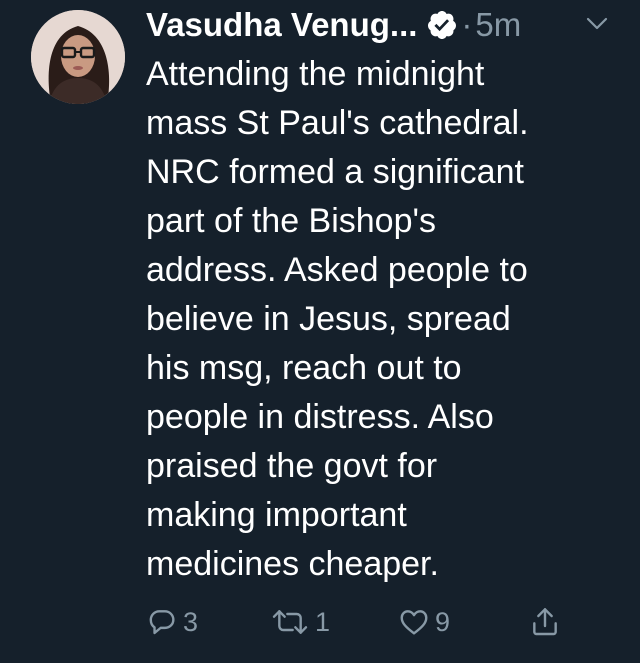 The image size is (640, 663). I want to click on tweet-text-line: medicines cheaper., so click(292, 564).